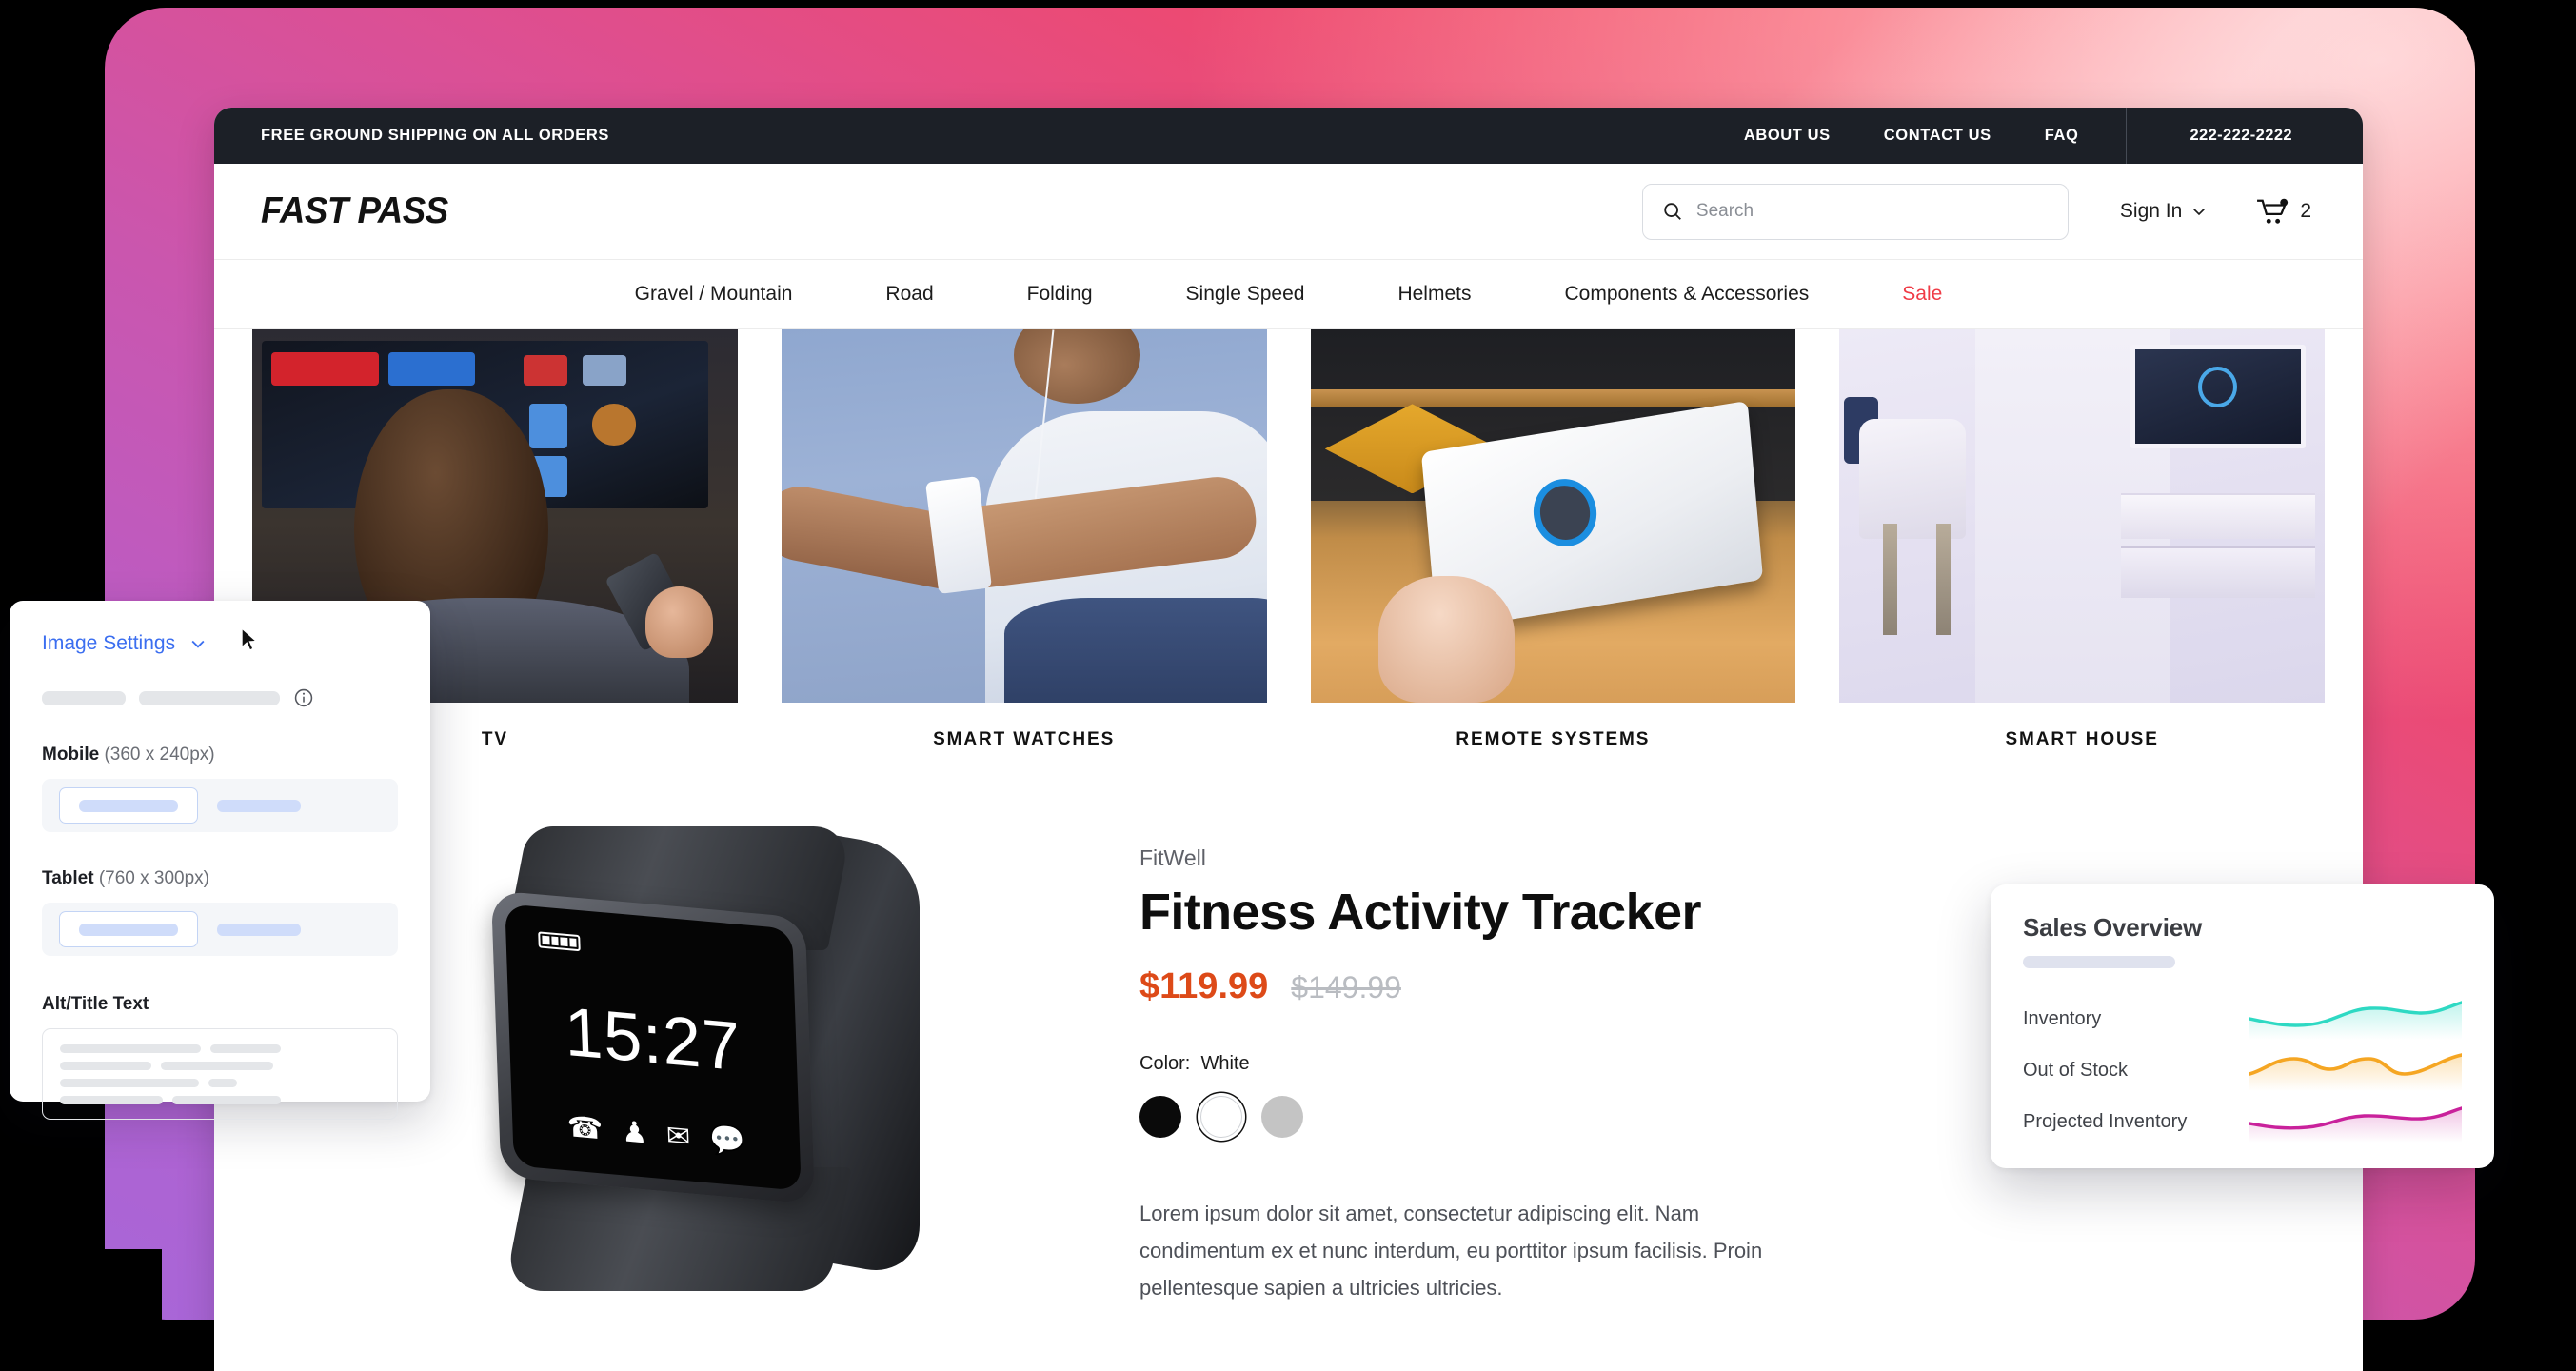  Describe the element at coordinates (1553, 739) in the screenshot. I see `category-label-remote-systems: REMOTE SYSTEMS` at that location.